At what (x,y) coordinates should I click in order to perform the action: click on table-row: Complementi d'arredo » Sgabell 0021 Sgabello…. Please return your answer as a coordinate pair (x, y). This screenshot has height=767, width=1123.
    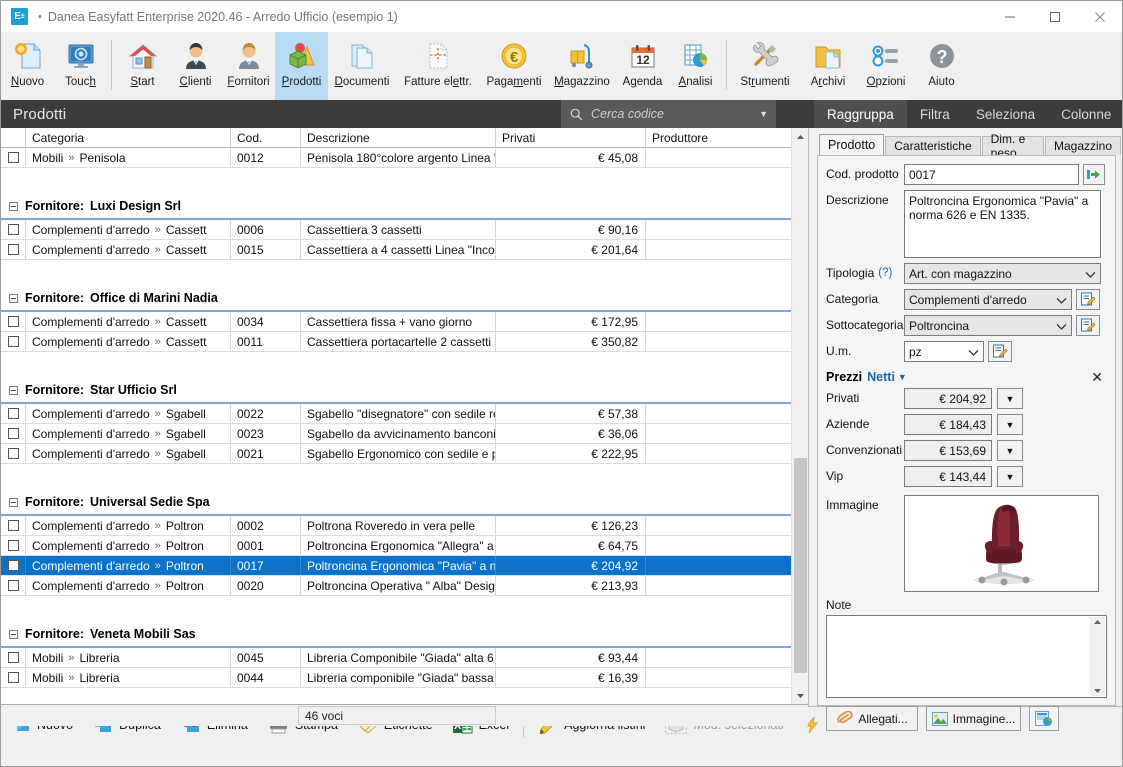
    Looking at the image, I should click on (404, 454).